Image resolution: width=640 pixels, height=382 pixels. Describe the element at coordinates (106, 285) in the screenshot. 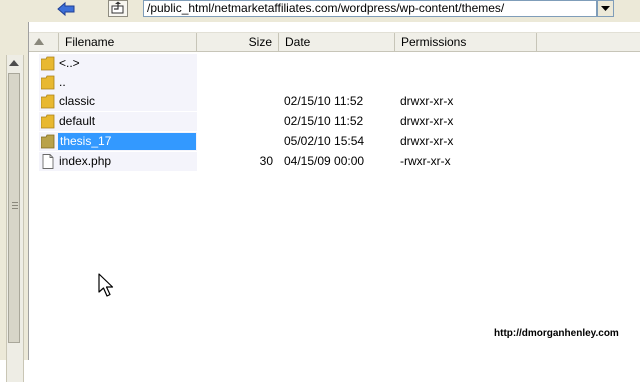

I see `mouse-pointer-icon` at that location.